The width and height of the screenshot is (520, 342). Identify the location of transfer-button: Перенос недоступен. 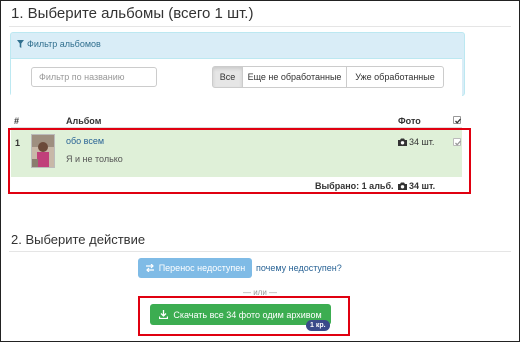
(195, 268).